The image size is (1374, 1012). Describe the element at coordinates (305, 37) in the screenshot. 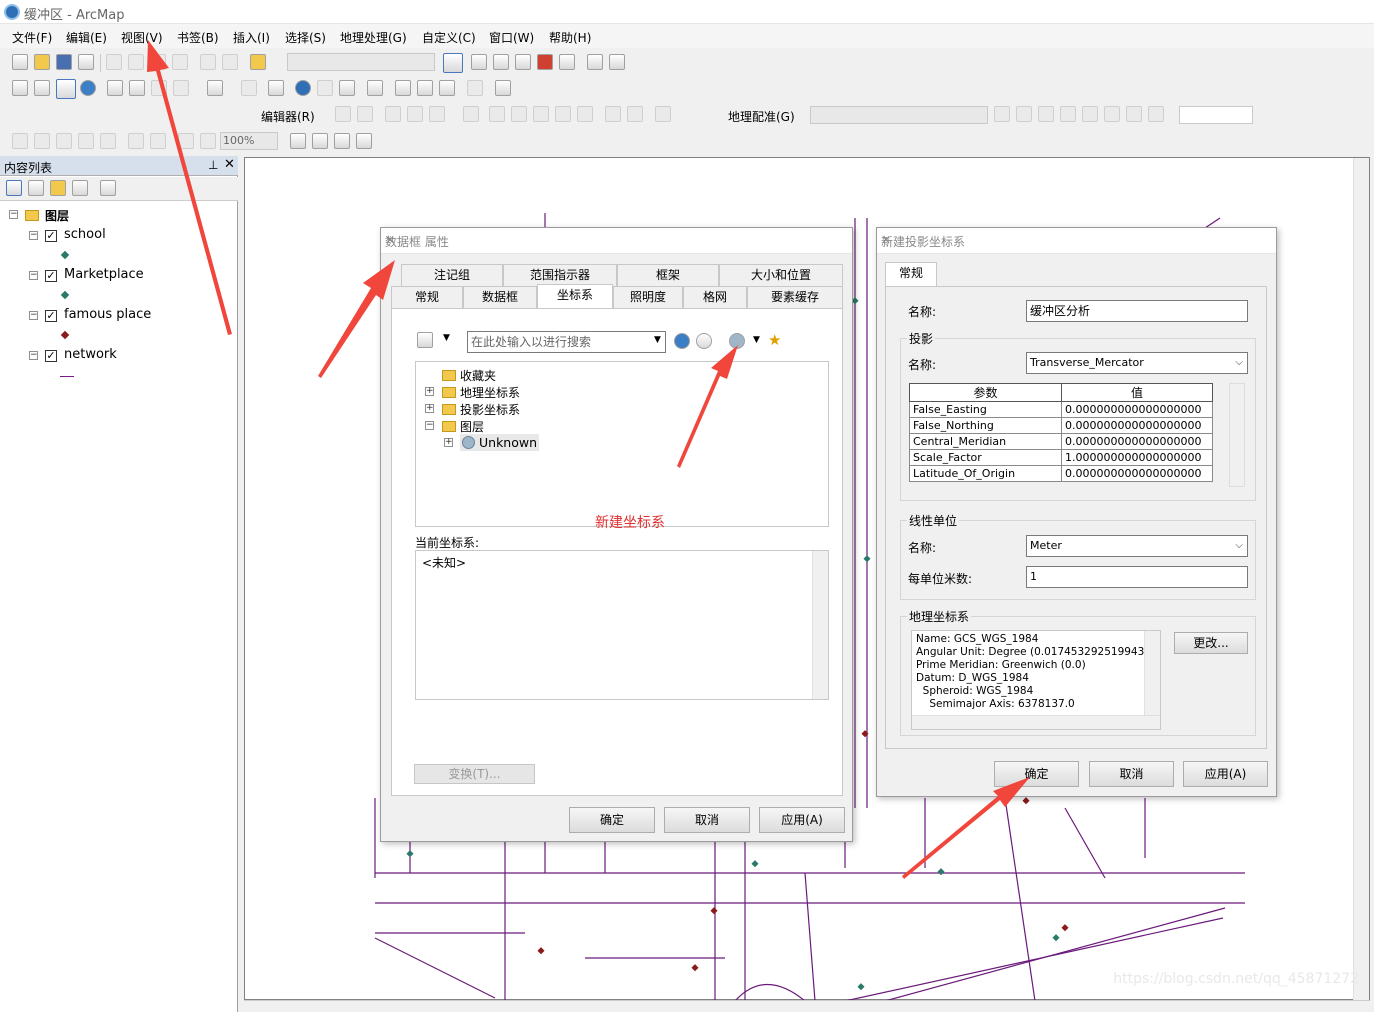

I see `menu-selection: 选择(S)` at that location.